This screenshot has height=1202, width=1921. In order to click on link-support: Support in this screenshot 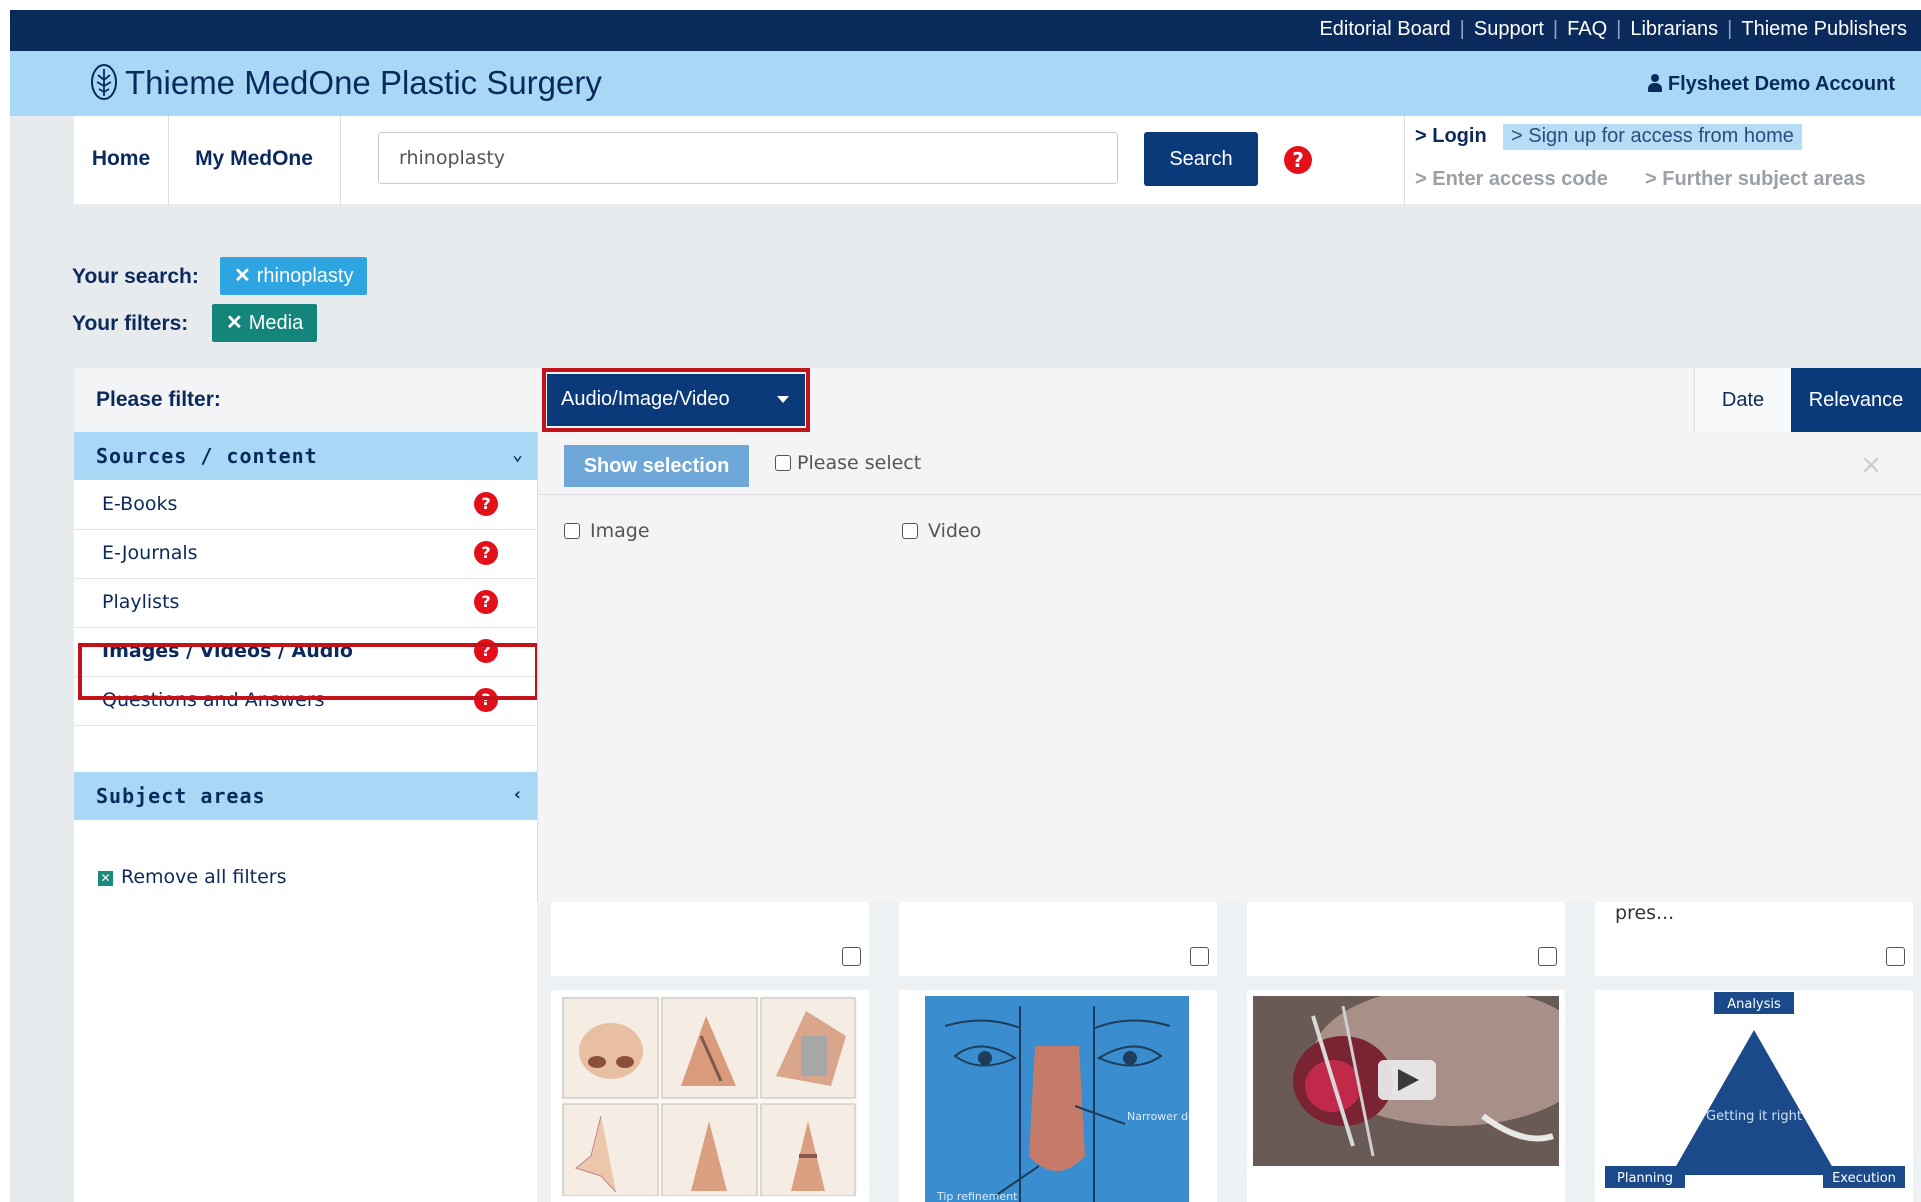, I will do `click(1509, 29)`.